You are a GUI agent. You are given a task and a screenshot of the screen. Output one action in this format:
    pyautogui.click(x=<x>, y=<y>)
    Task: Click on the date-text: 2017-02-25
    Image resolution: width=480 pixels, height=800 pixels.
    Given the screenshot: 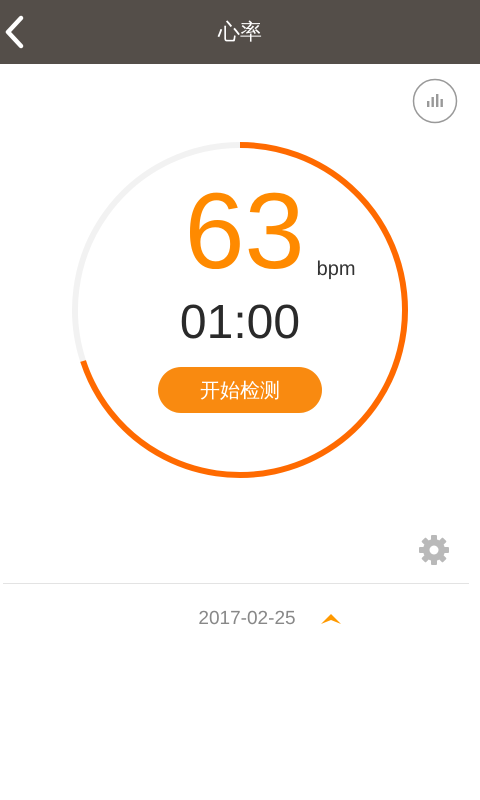 What is the action you would take?
    pyautogui.click(x=247, y=619)
    